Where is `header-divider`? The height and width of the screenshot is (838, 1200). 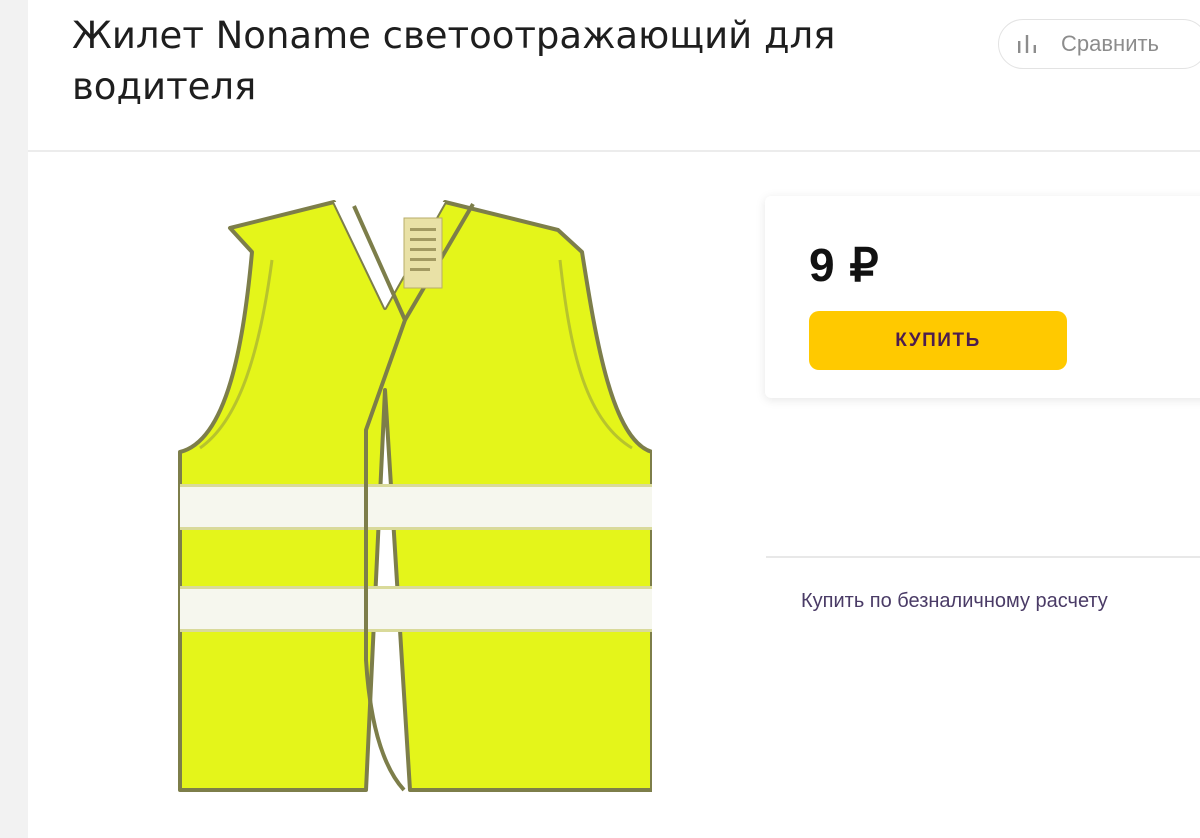
header-divider is located at coordinates (614, 151).